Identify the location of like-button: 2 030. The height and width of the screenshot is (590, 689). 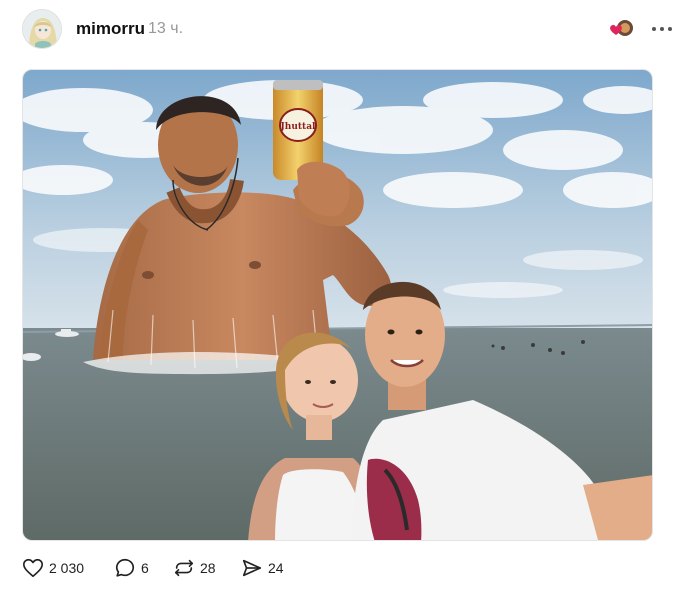
(53, 568).